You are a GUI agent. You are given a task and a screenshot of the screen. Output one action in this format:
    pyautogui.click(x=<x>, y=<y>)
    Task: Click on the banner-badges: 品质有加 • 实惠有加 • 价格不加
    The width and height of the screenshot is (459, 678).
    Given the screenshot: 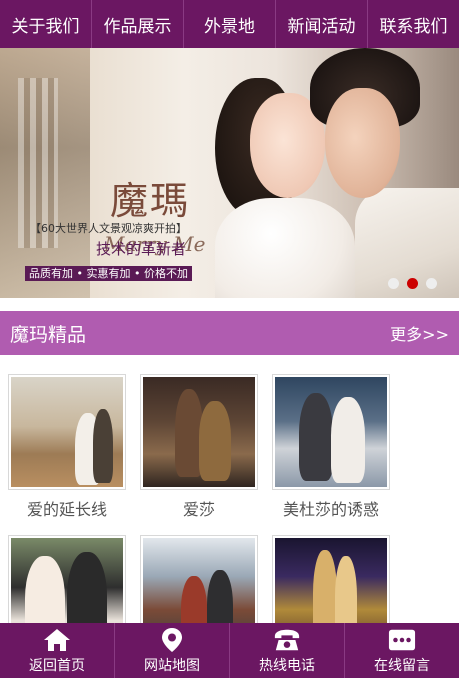 What is the action you would take?
    pyautogui.click(x=108, y=273)
    